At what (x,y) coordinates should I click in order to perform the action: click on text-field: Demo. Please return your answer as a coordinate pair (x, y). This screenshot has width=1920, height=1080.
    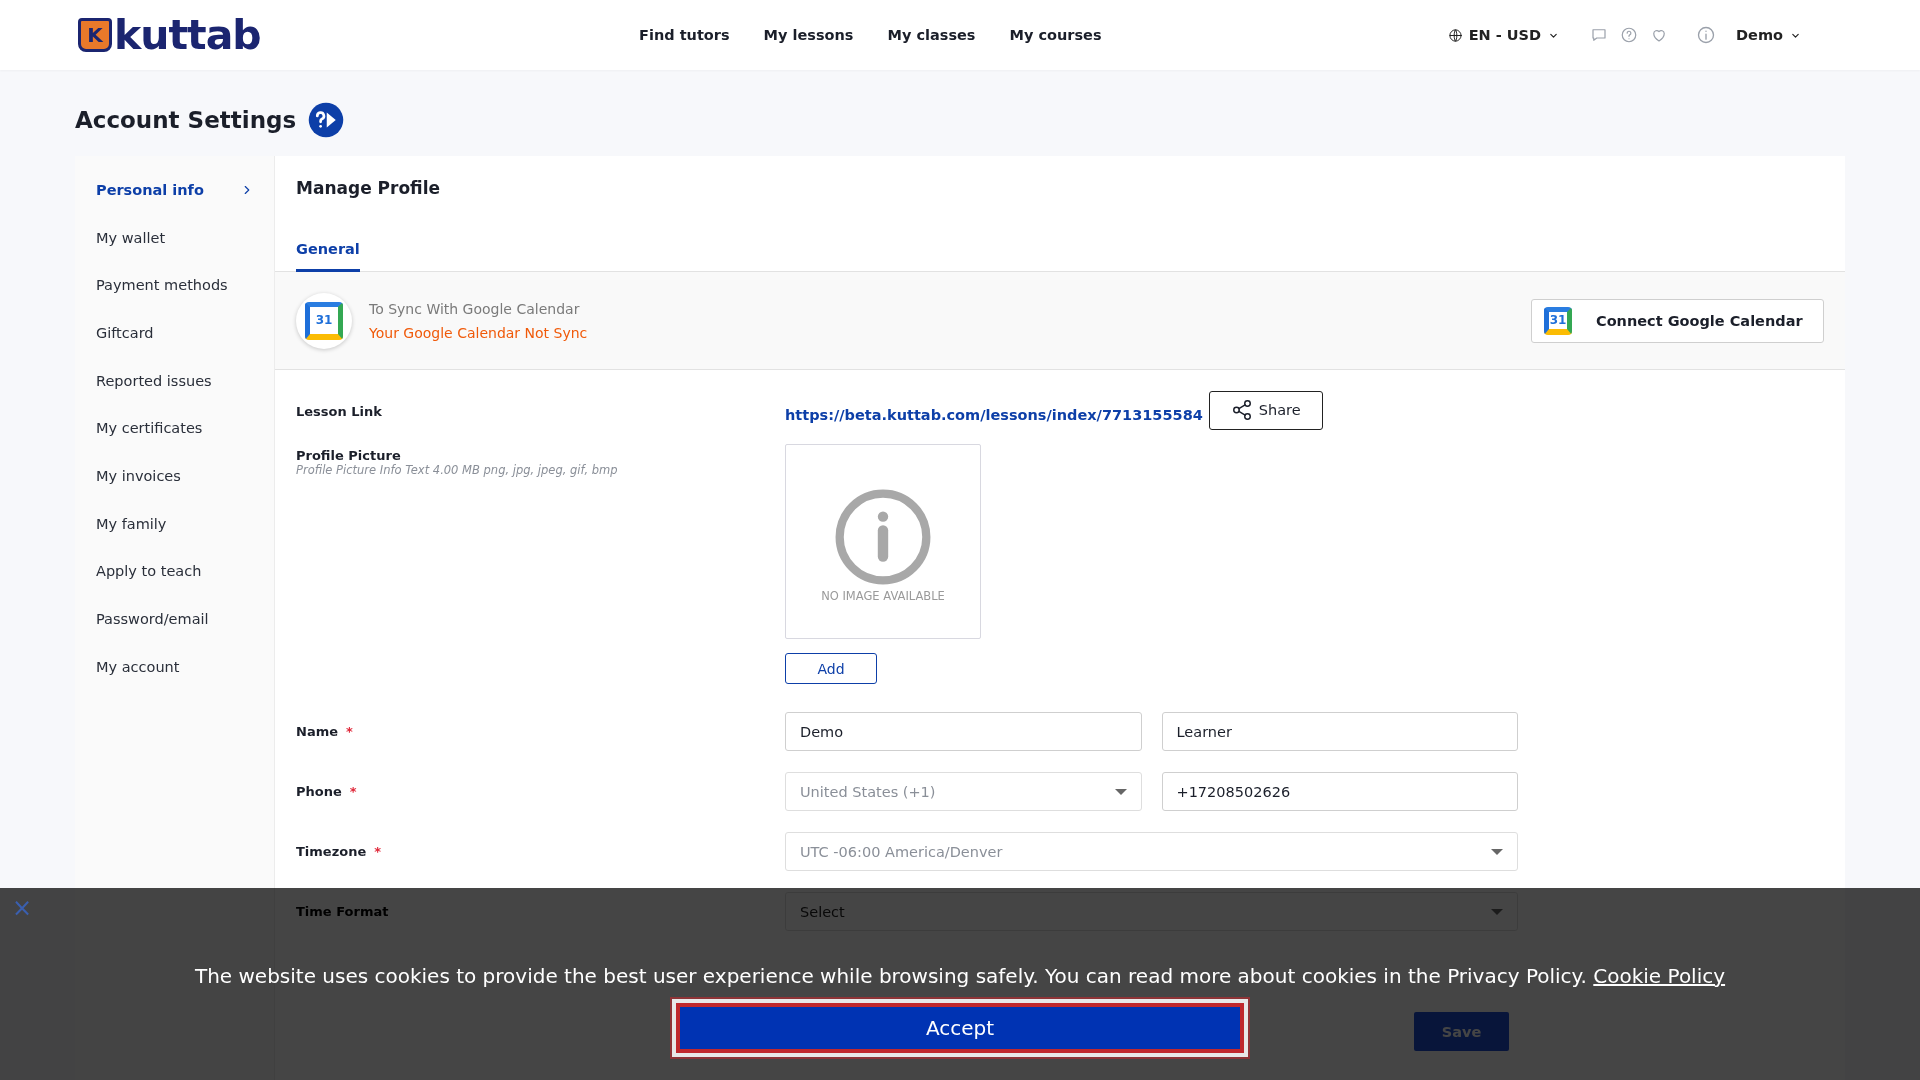
    Looking at the image, I should click on (963, 731).